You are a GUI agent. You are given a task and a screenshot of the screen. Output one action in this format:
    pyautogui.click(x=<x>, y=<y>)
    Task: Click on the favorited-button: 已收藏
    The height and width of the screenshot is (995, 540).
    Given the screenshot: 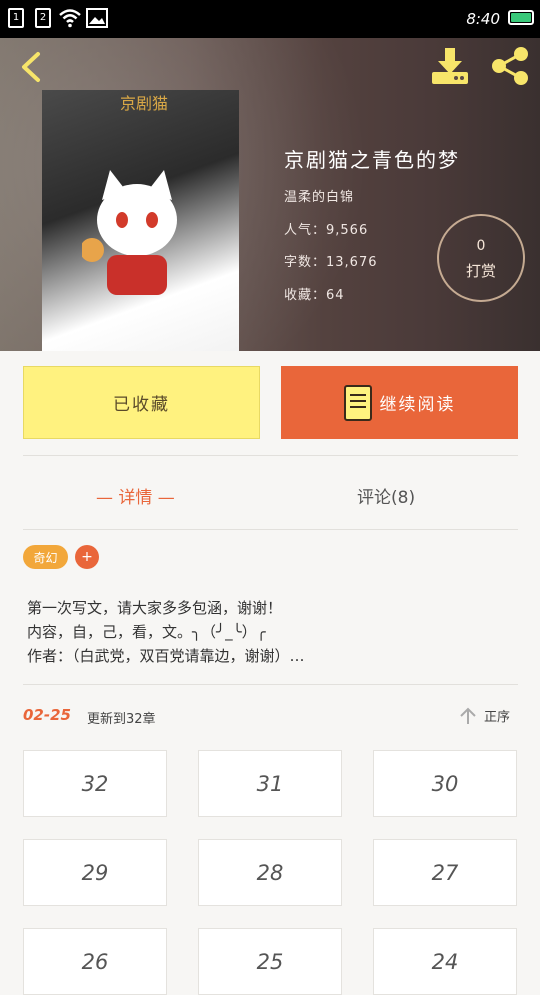 What is the action you would take?
    pyautogui.click(x=141, y=402)
    